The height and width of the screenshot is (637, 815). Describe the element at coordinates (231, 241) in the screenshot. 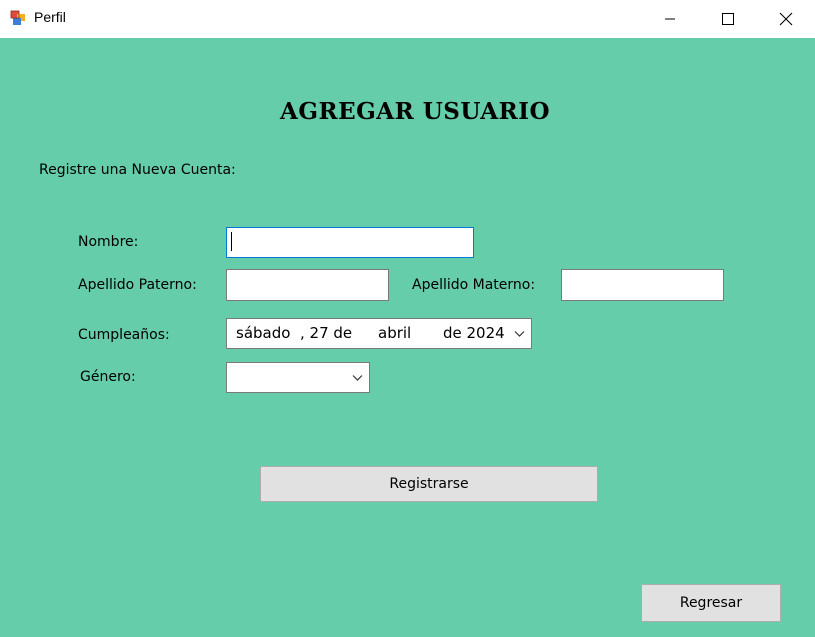

I see `text-caret` at that location.